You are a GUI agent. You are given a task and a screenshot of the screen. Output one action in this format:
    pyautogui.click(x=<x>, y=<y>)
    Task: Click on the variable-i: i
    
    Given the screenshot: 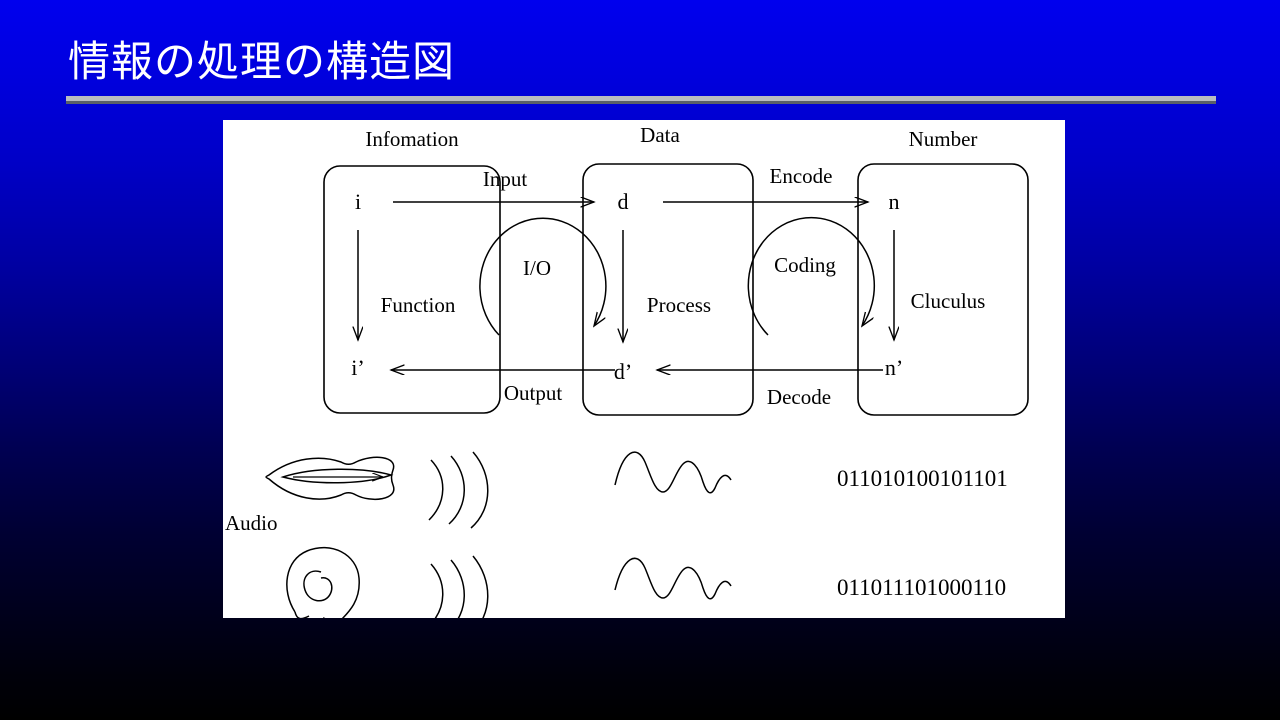 What is the action you would take?
    pyautogui.click(x=358, y=201)
    